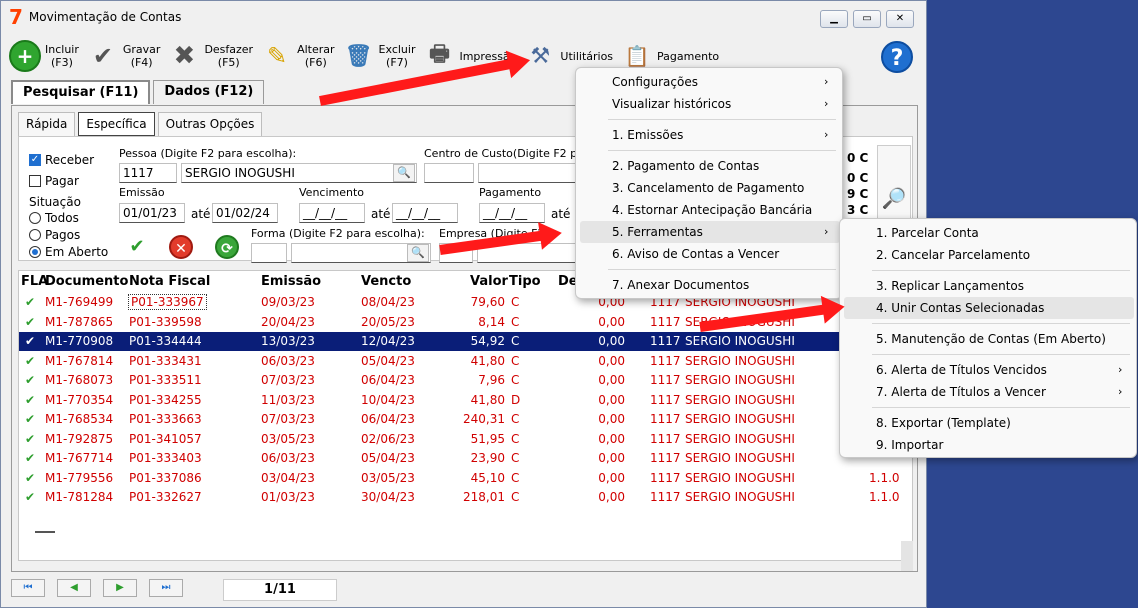 The image size is (1138, 608). Describe the element at coordinates (989, 308) in the screenshot. I see `menu-item-unir-contas: 4. Unir Contas Selecionadas` at that location.